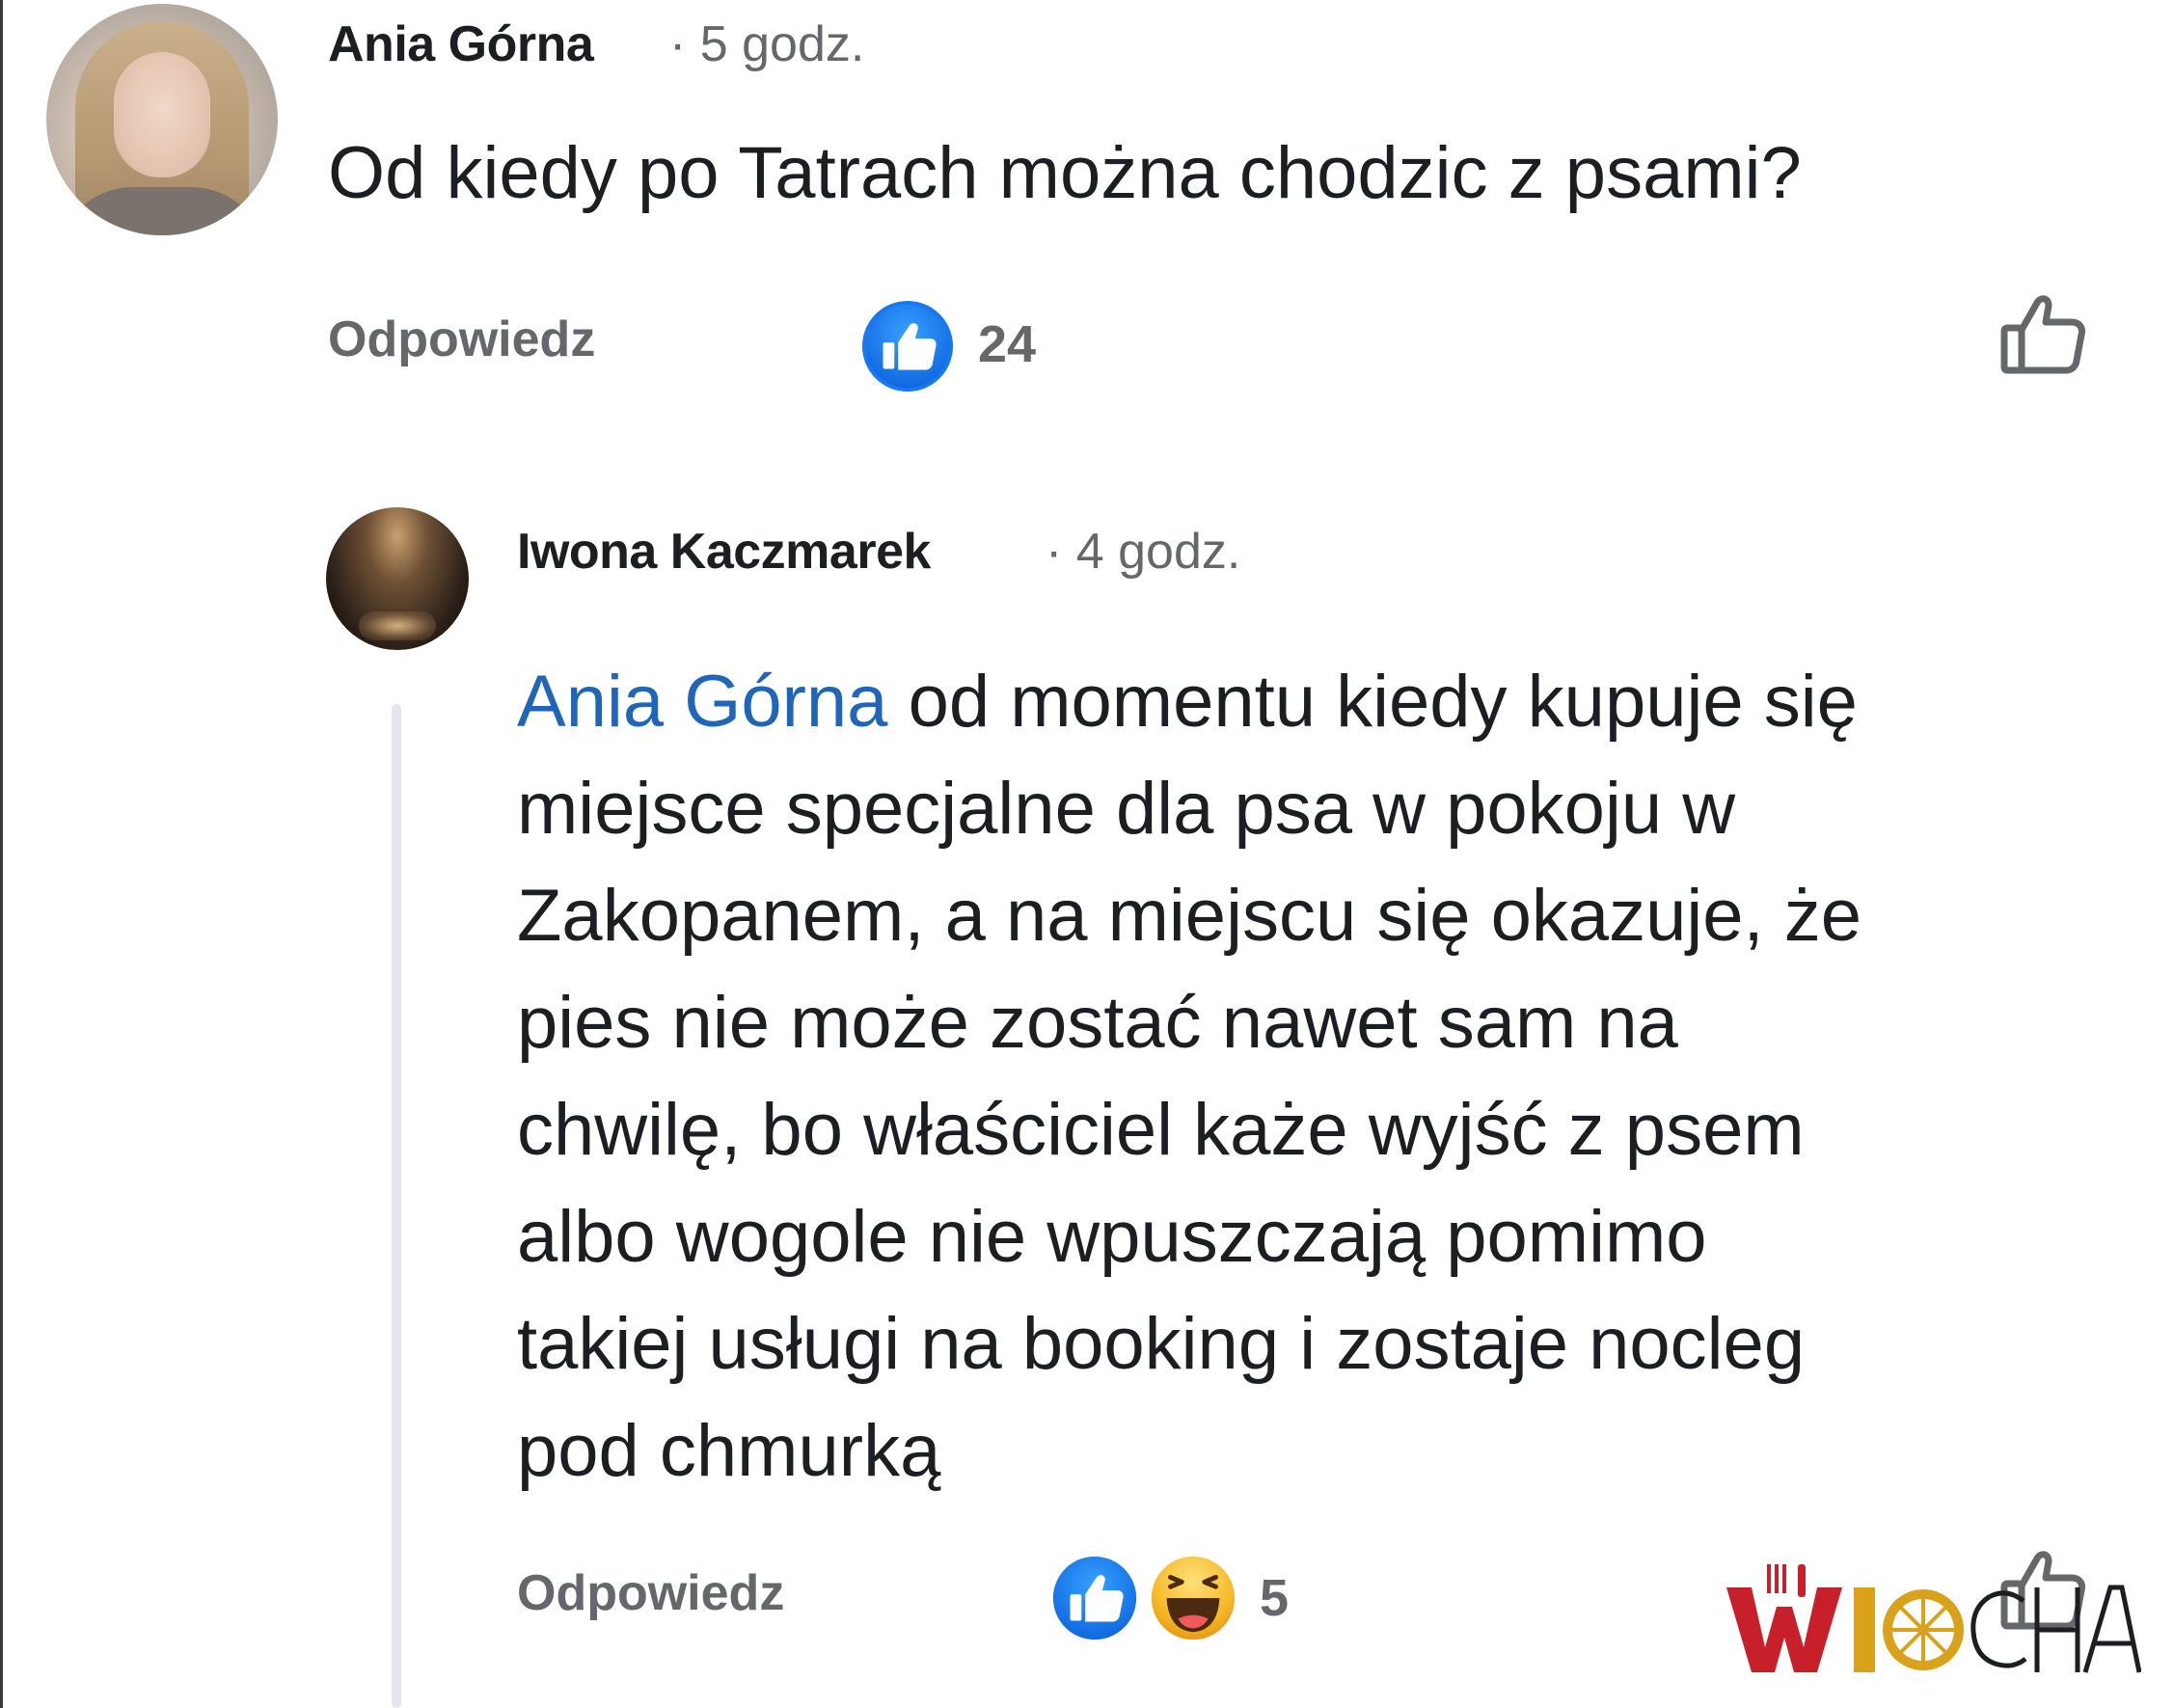 The width and height of the screenshot is (2174, 1708). I want to click on comment-text-line: pod chmurką, so click(729, 1451).